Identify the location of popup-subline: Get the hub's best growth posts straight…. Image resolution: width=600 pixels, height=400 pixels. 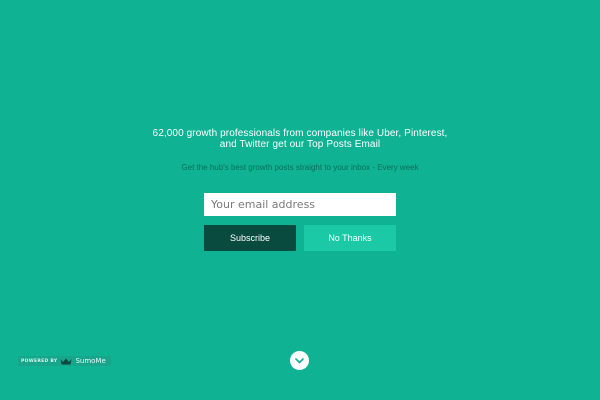
(300, 167).